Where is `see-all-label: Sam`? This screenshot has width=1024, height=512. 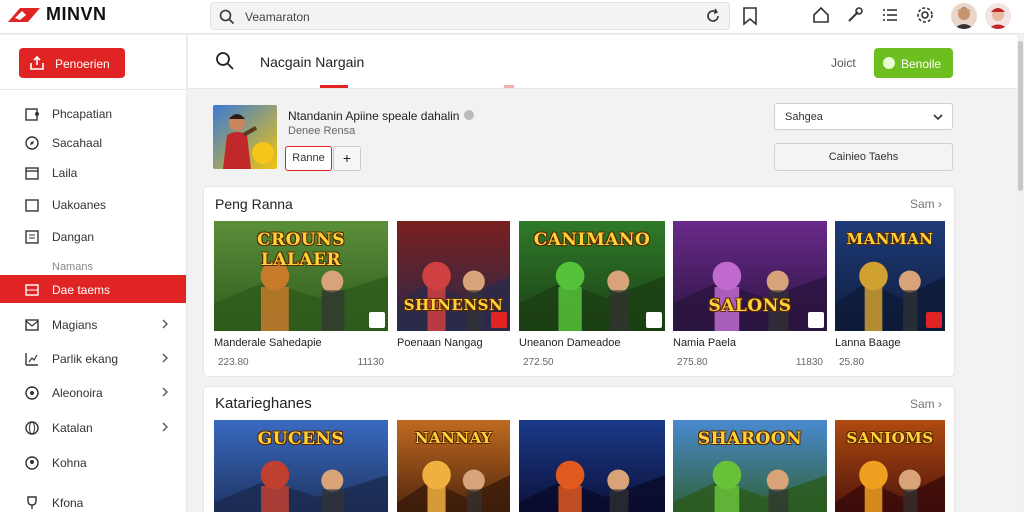
see-all-label: Sam is located at coordinates (922, 204).